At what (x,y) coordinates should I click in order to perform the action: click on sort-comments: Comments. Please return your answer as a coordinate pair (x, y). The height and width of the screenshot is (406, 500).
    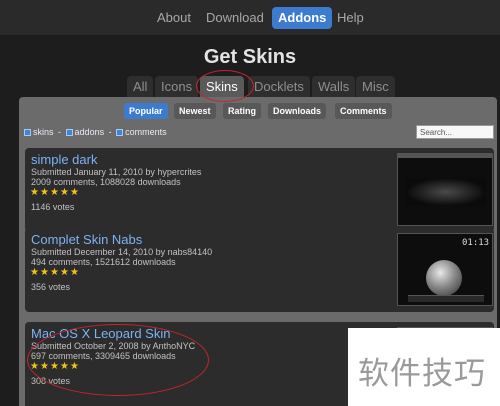
    Looking at the image, I should click on (363, 111).